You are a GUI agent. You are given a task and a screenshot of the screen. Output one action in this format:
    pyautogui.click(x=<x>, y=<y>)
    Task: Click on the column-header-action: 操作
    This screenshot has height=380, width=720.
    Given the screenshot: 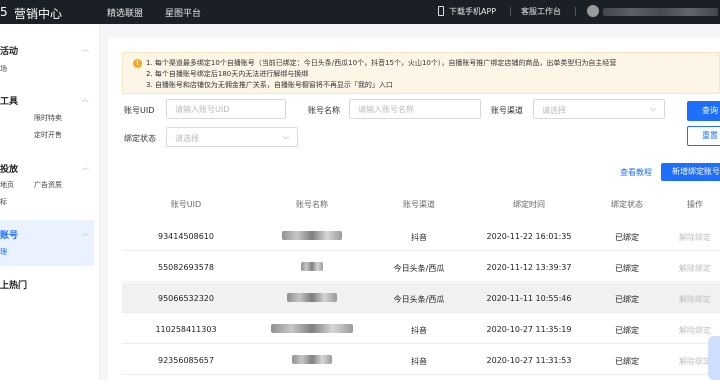 What is the action you would take?
    pyautogui.click(x=695, y=204)
    